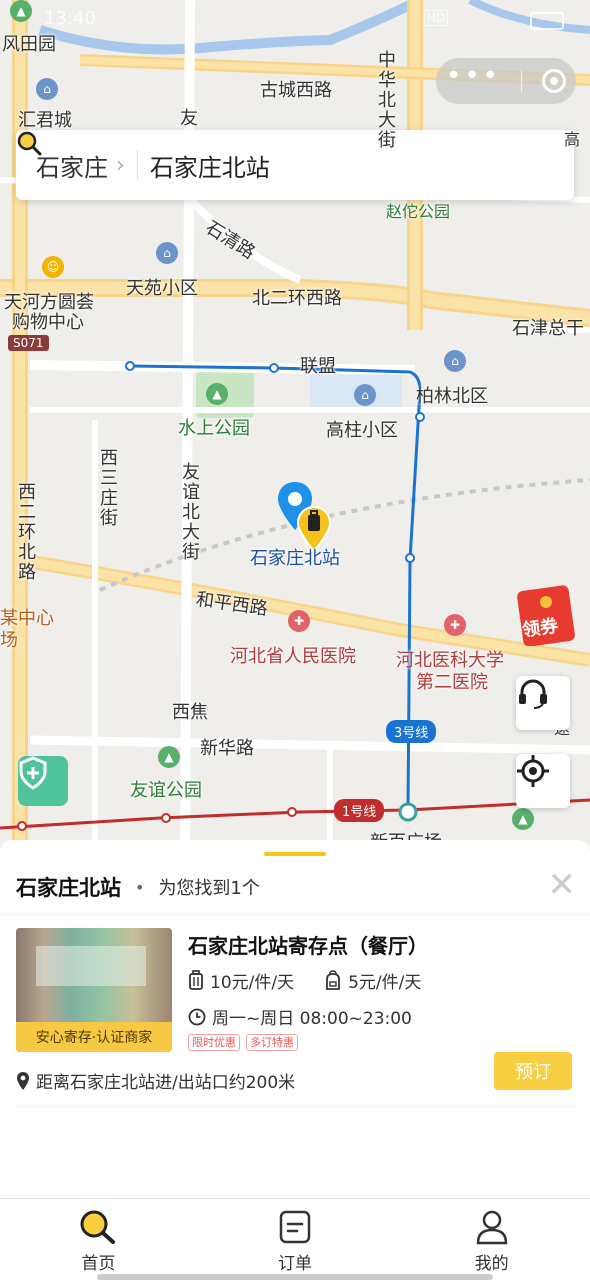 This screenshot has width=590, height=1281. Describe the element at coordinates (318, 366) in the screenshot. I see `map-label: 联盟` at that location.